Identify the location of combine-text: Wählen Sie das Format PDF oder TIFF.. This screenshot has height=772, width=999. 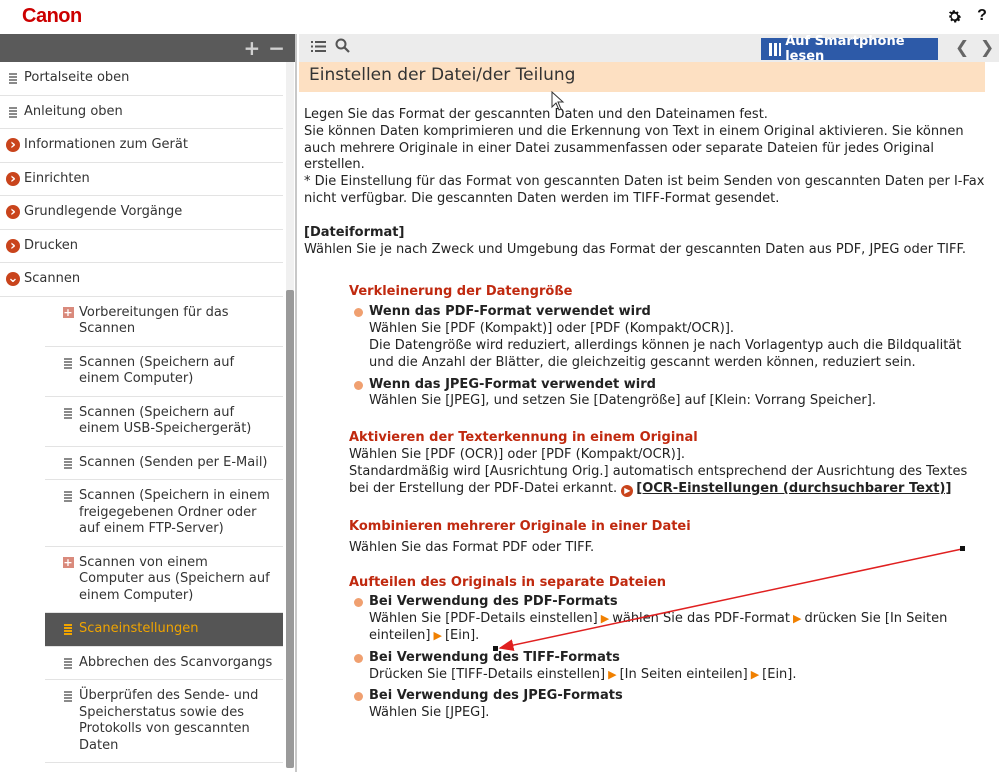
(472, 547).